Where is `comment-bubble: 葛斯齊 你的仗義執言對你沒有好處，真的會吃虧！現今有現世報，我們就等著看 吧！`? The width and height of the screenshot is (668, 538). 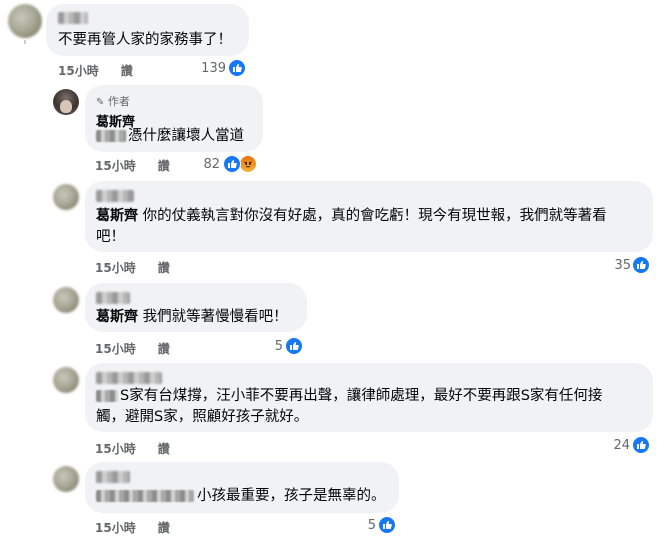
comment-bubble: 葛斯齊 你的仗義執言對你沒有好處，真的會吃虧！現今有現世報，我們就等著看 吧！ is located at coordinates (369, 216).